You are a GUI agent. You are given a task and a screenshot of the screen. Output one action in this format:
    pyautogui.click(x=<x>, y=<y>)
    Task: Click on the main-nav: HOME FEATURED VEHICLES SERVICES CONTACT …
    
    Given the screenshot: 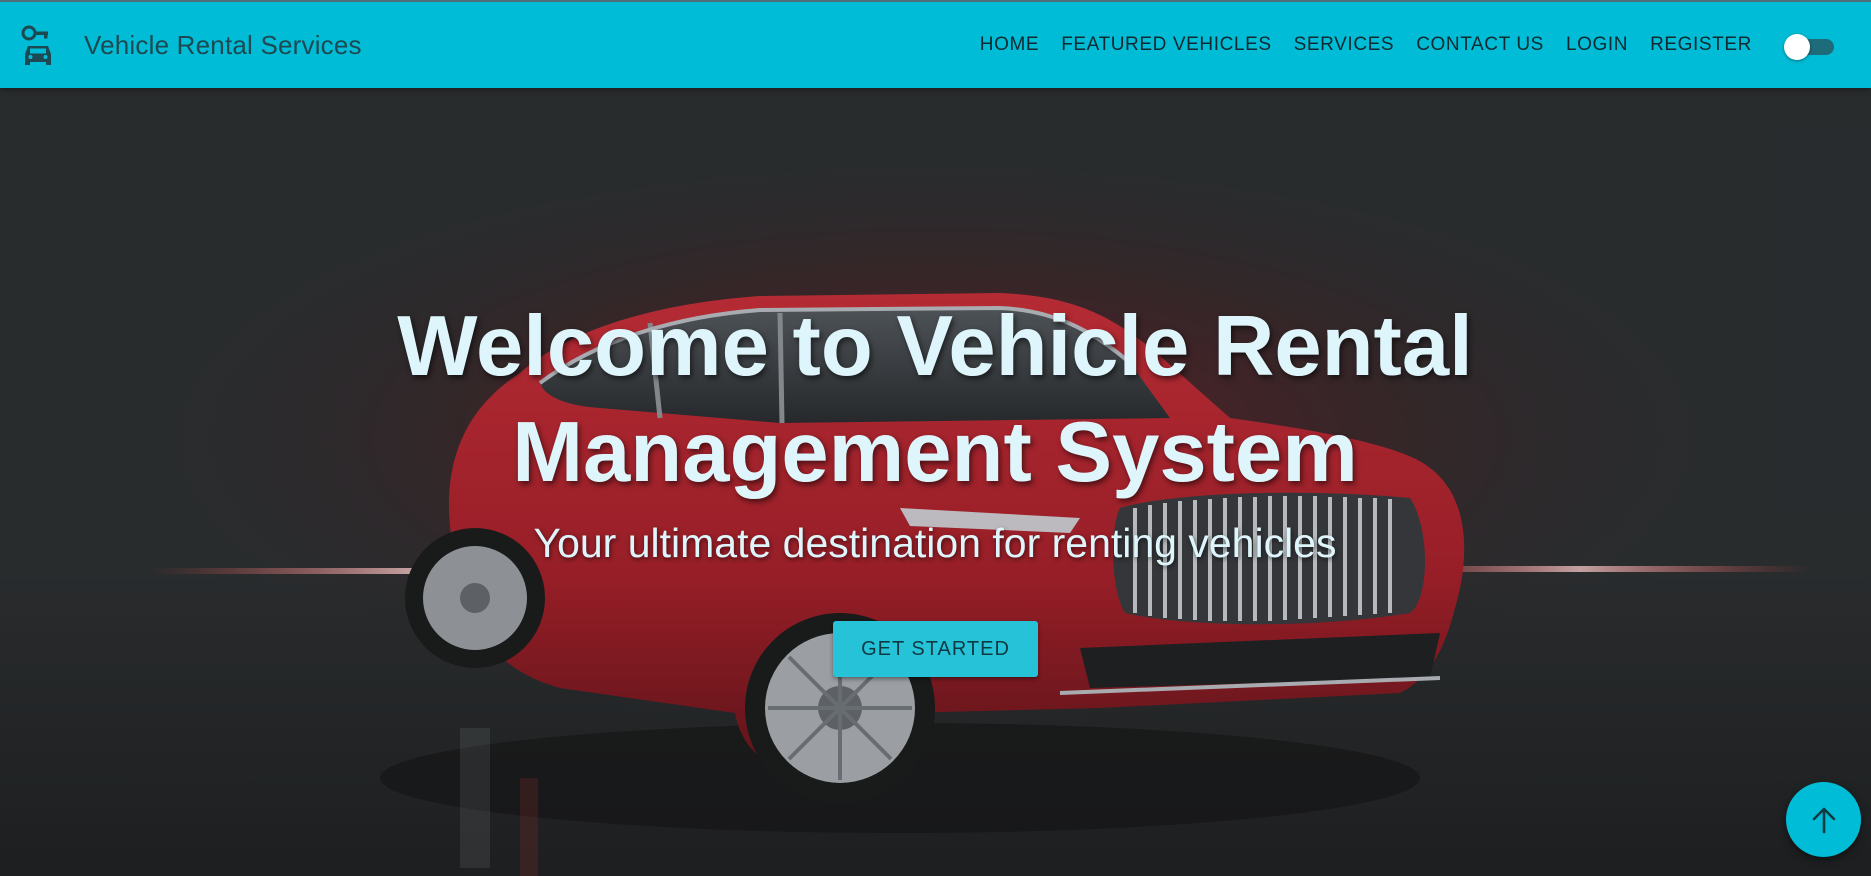 What is the action you would take?
    pyautogui.click(x=1366, y=45)
    